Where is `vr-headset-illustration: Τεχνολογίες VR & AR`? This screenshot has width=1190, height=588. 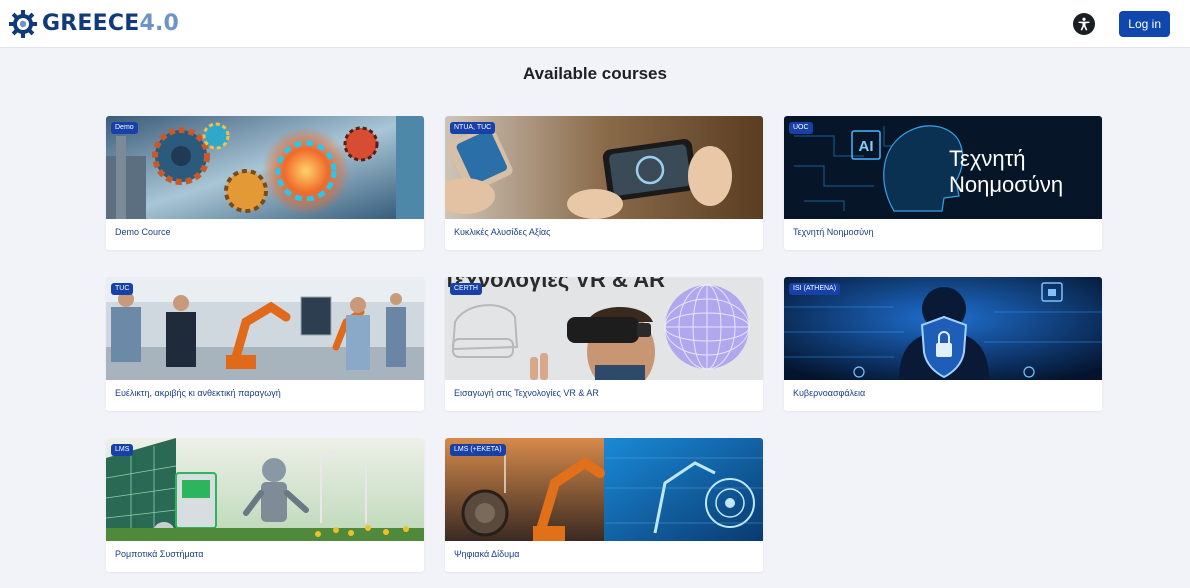 vr-headset-illustration: Τεχνολογίες VR & AR is located at coordinates (604, 328).